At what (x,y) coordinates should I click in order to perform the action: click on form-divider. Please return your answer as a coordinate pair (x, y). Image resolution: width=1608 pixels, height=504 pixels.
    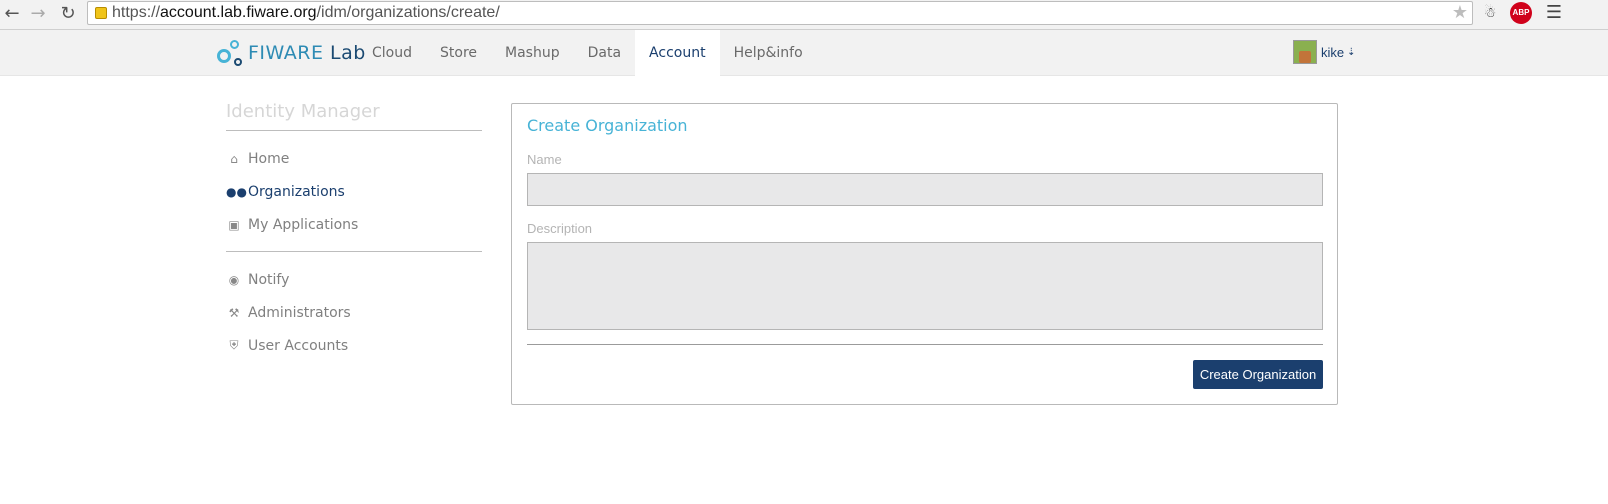
    Looking at the image, I should click on (925, 344).